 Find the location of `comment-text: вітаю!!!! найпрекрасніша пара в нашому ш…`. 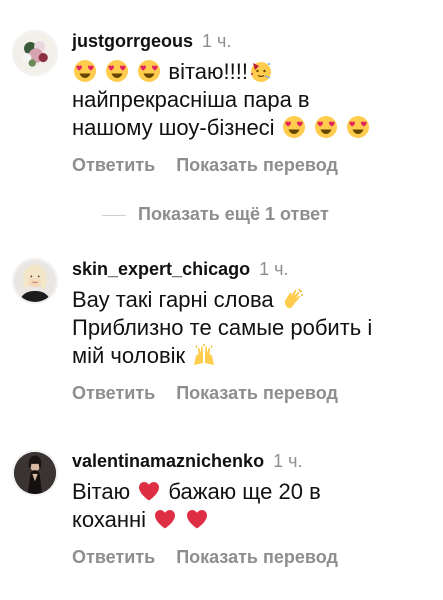

comment-text: вітаю!!!! найпрекрасніша пара в нашому ш… is located at coordinates (253, 100).